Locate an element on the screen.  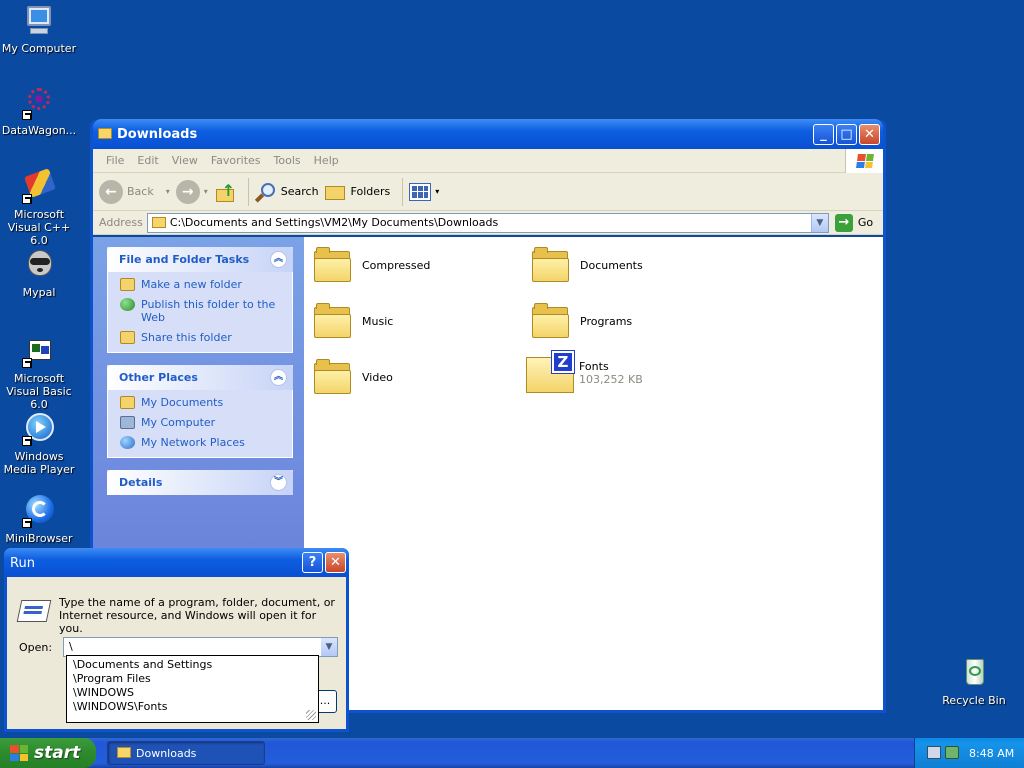
back-dropdown-icon: ▾ is located at coordinates (168, 191).